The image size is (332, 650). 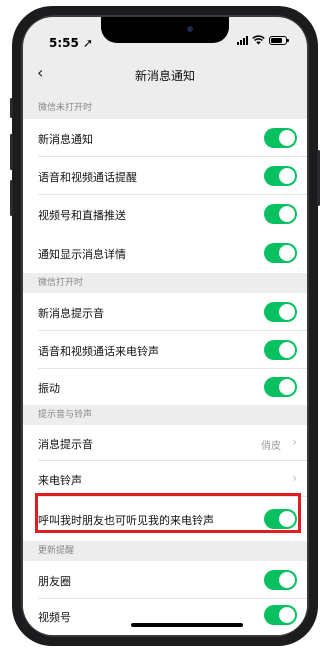 I want to click on setting-row-ringtone: 来电铃声 ›, so click(x=165, y=479).